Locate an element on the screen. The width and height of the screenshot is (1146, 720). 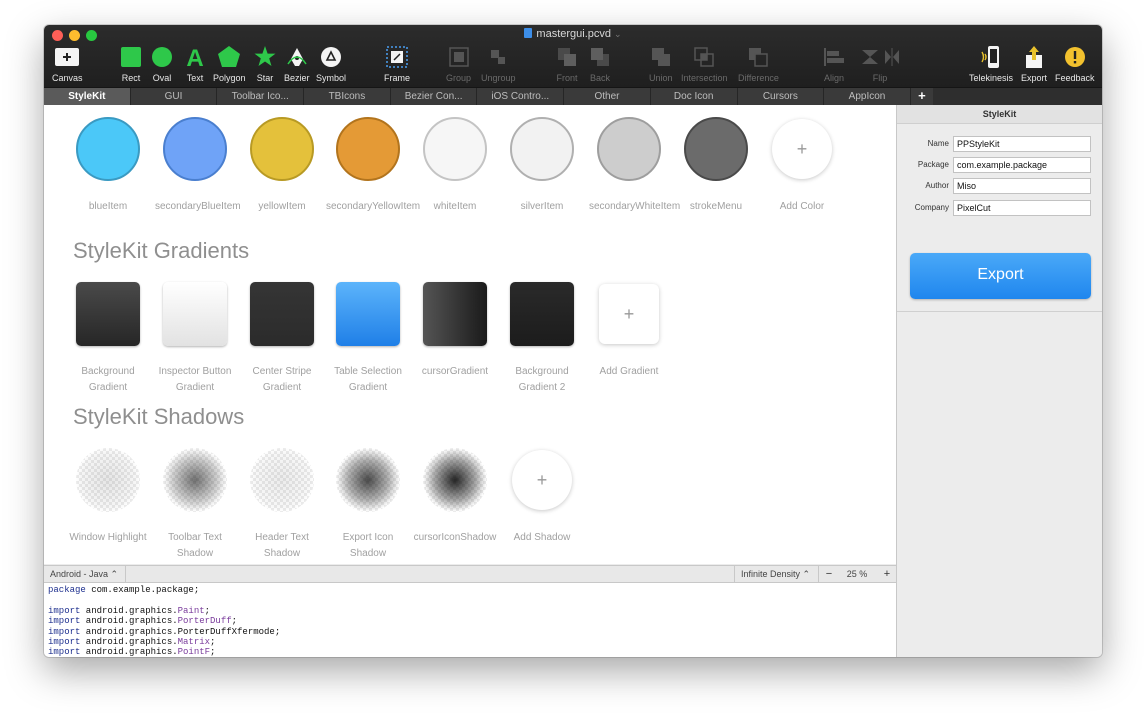
tab-doc-icon: Doc Icon is located at coordinates (694, 96).